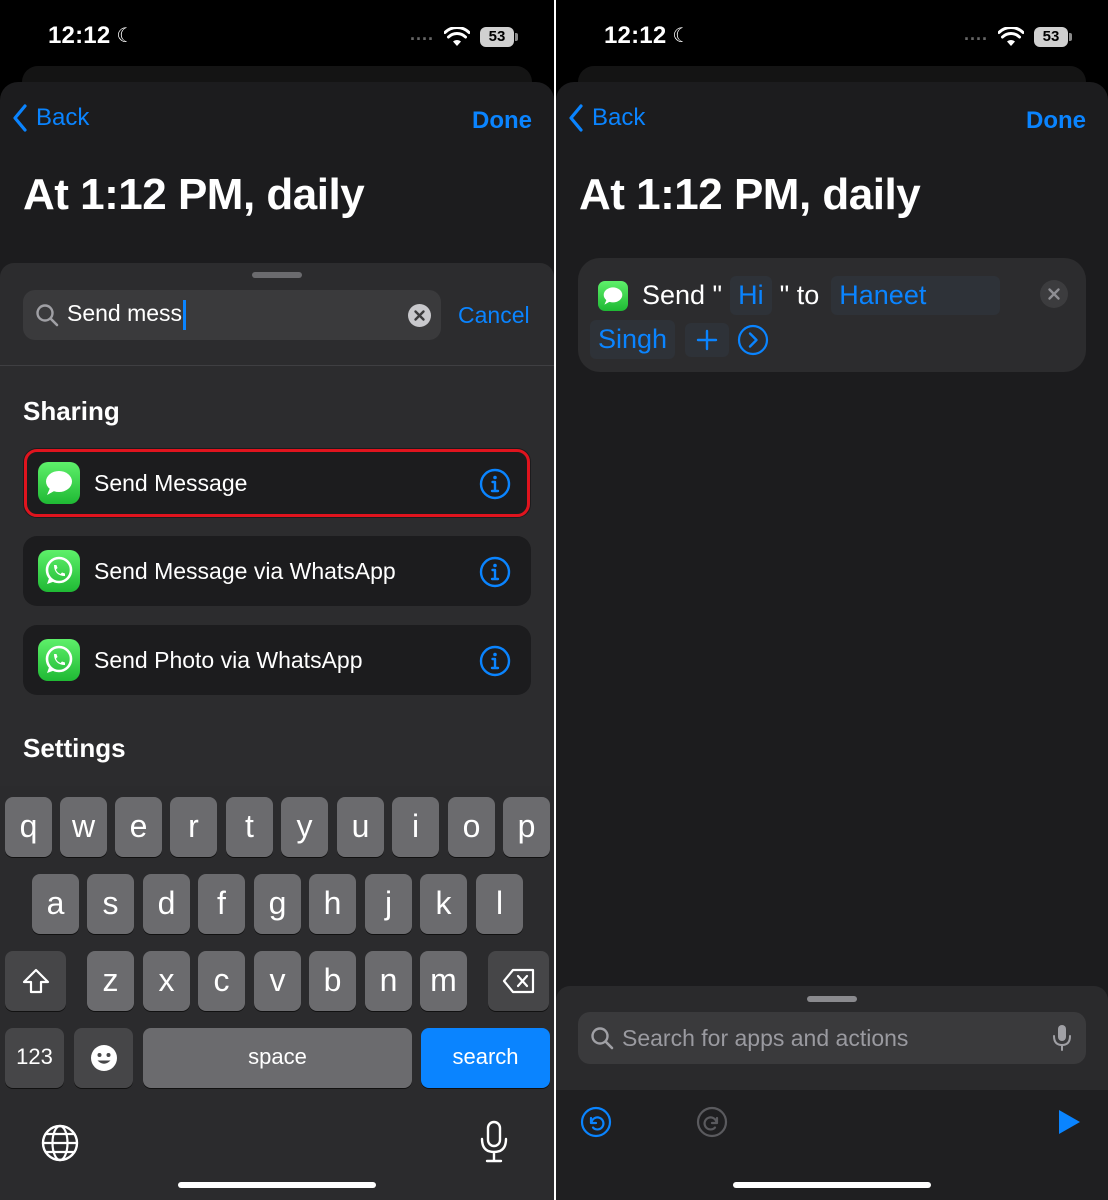  Describe the element at coordinates (277, 483) in the screenshot. I see `result-send-message: Send Message` at that location.